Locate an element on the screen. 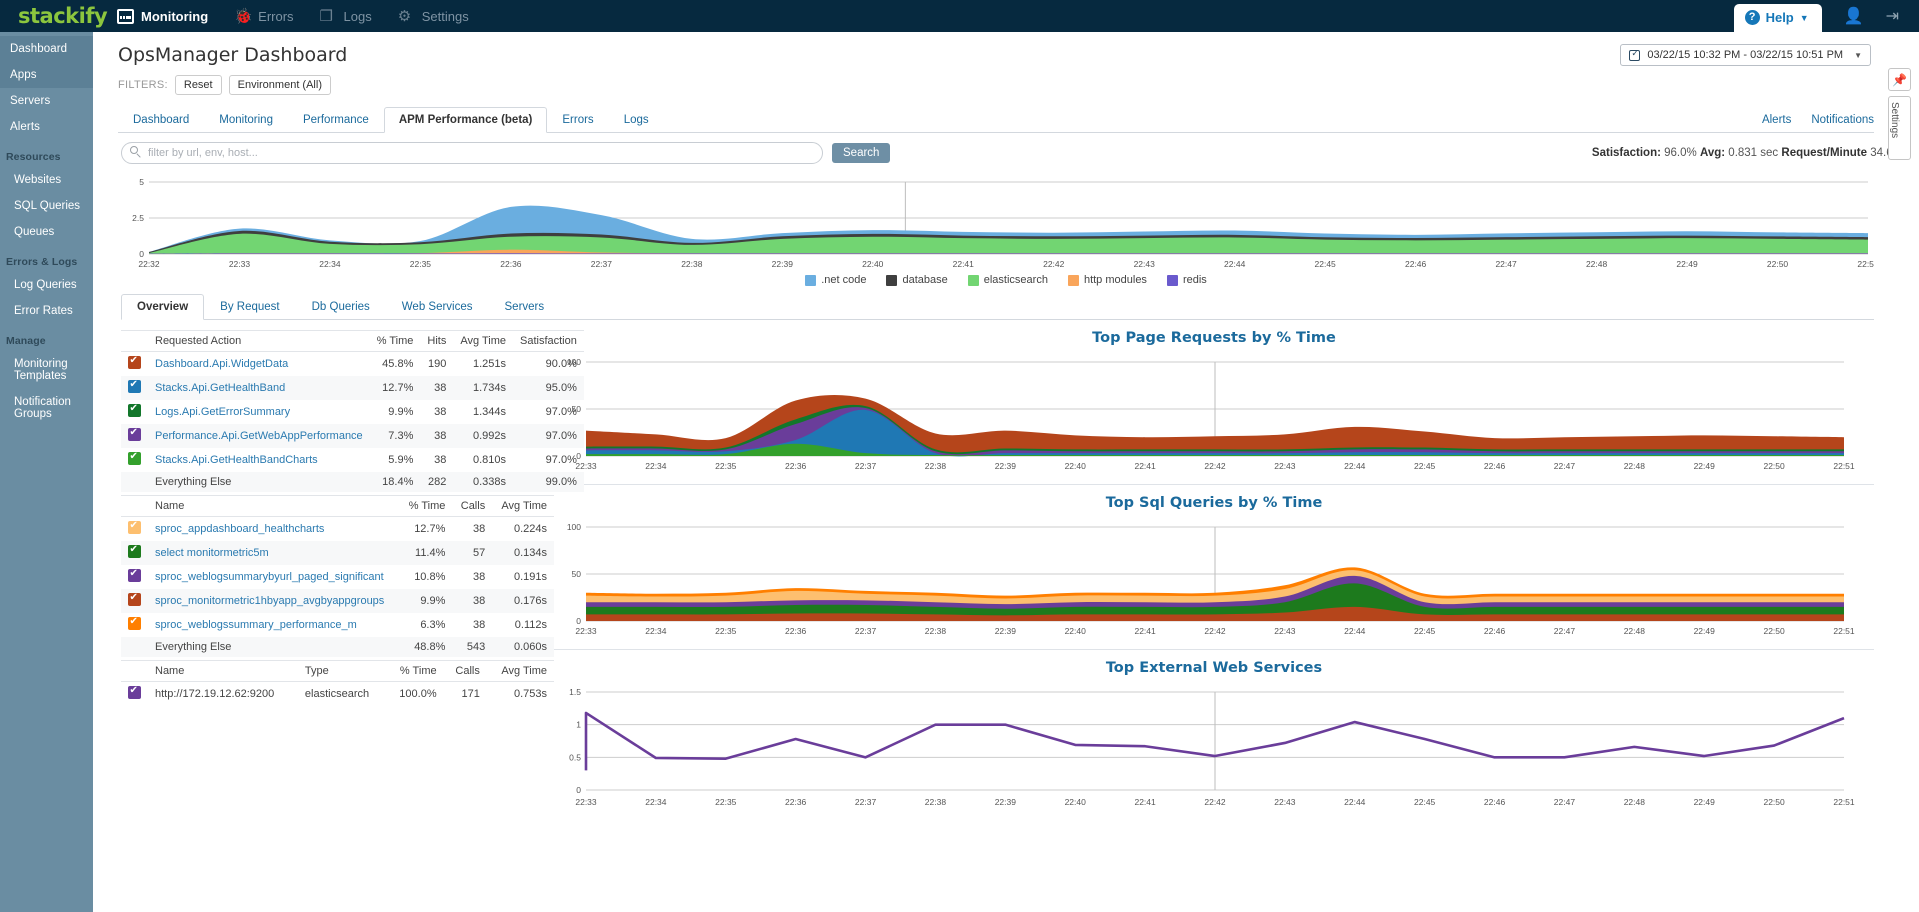  logs-icon: ❒ is located at coordinates (326, 16).